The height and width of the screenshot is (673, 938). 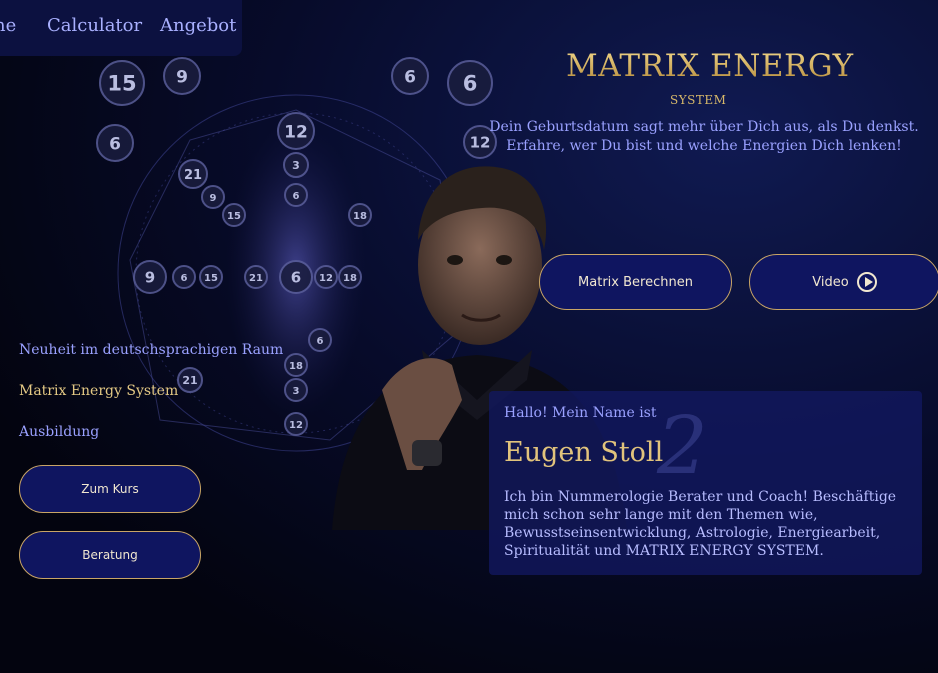 What do you see at coordinates (584, 452) in the screenshot?
I see `intro-name: Eugen Stoll` at bounding box center [584, 452].